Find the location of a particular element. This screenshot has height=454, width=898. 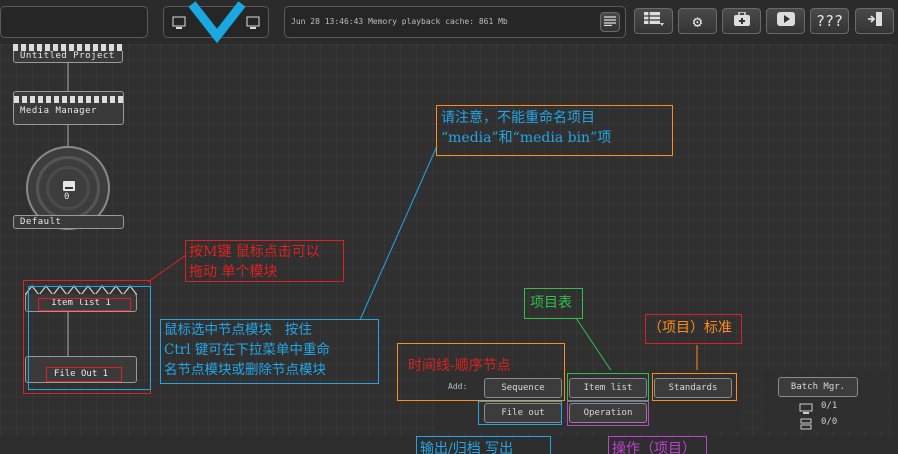

default-node-label: Default is located at coordinates (68, 222).